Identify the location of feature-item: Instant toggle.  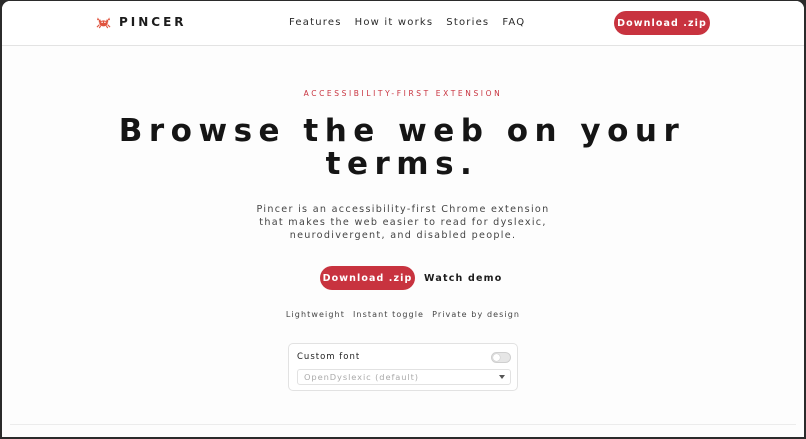
(388, 314).